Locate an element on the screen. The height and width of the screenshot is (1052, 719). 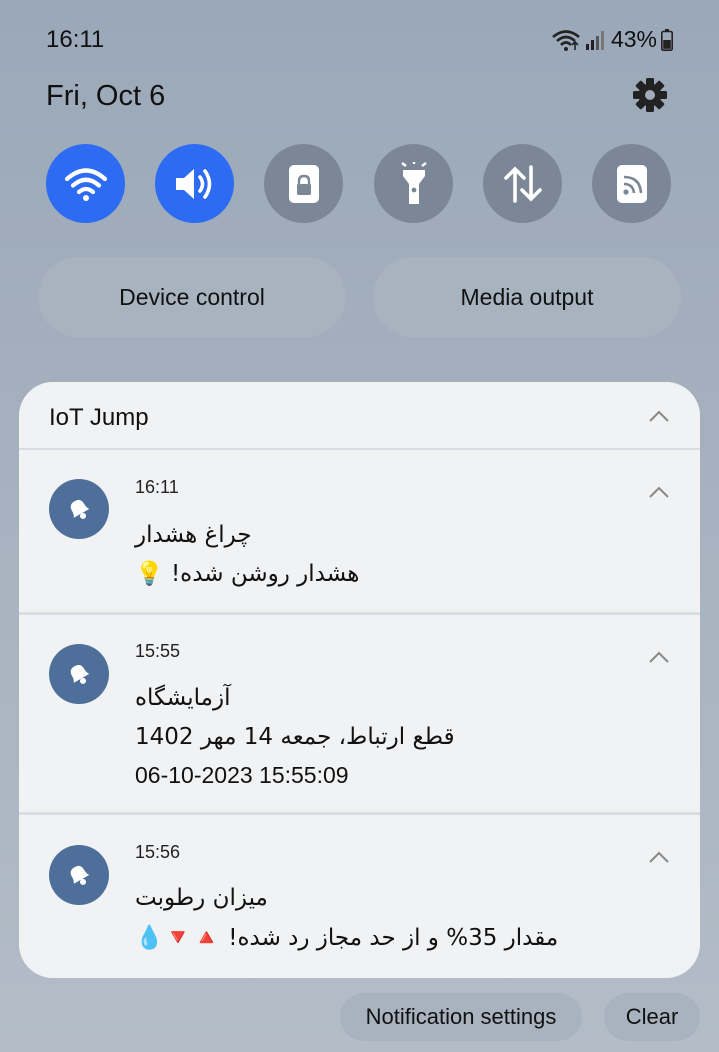
lock-icon is located at coordinates (303, 183).